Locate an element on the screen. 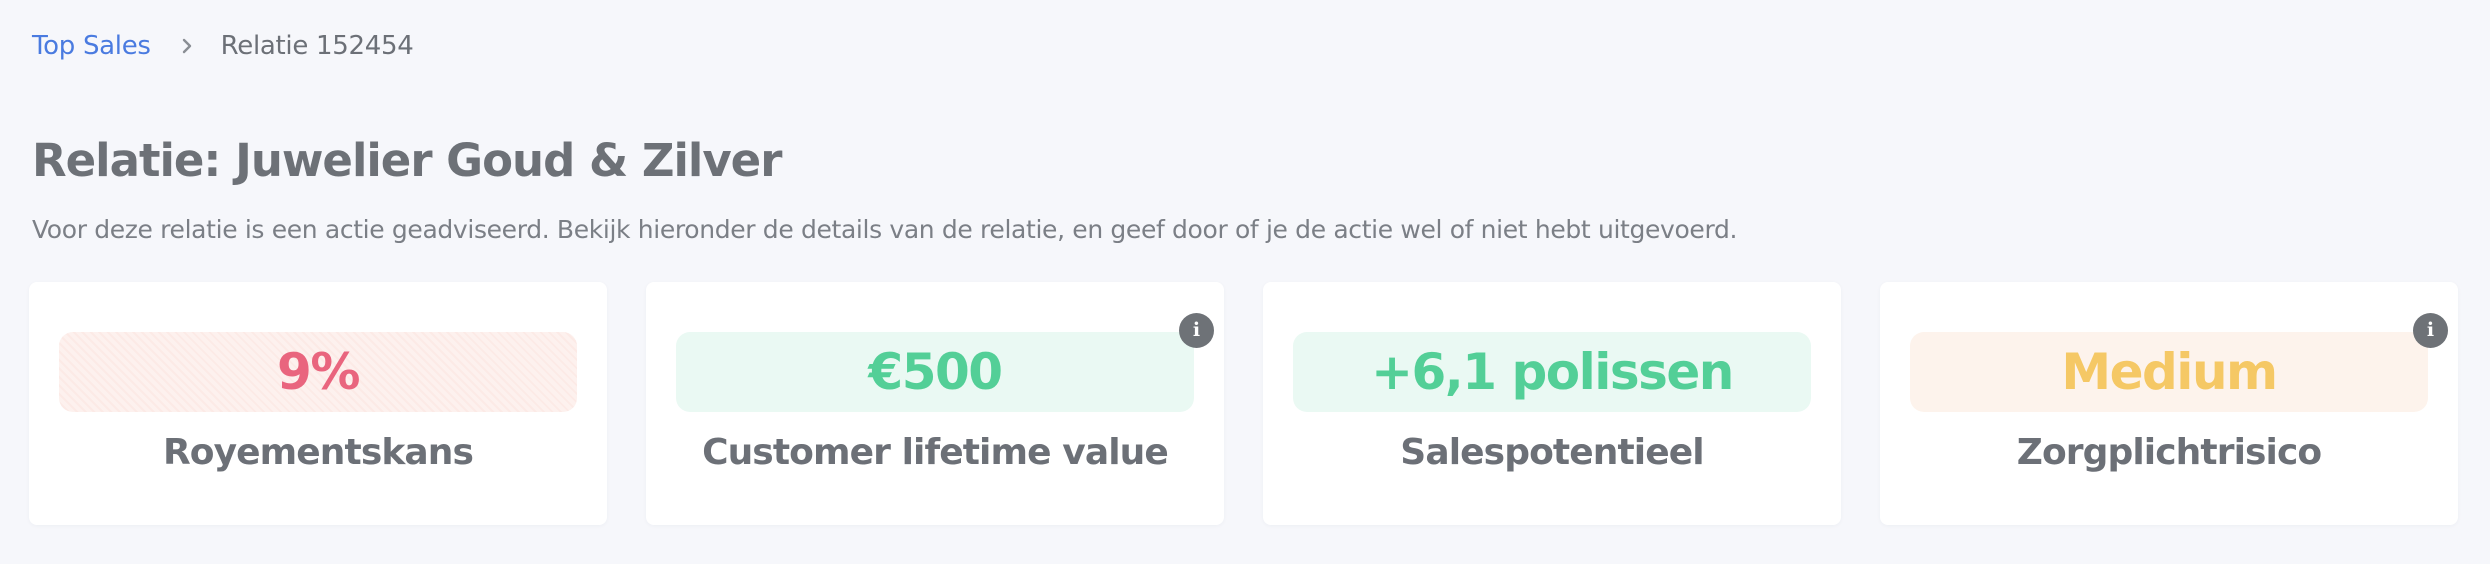 Image resolution: width=2490 pixels, height=564 pixels. card-customer-lifetime-value: €500 Customer lifetime value i is located at coordinates (935, 403).